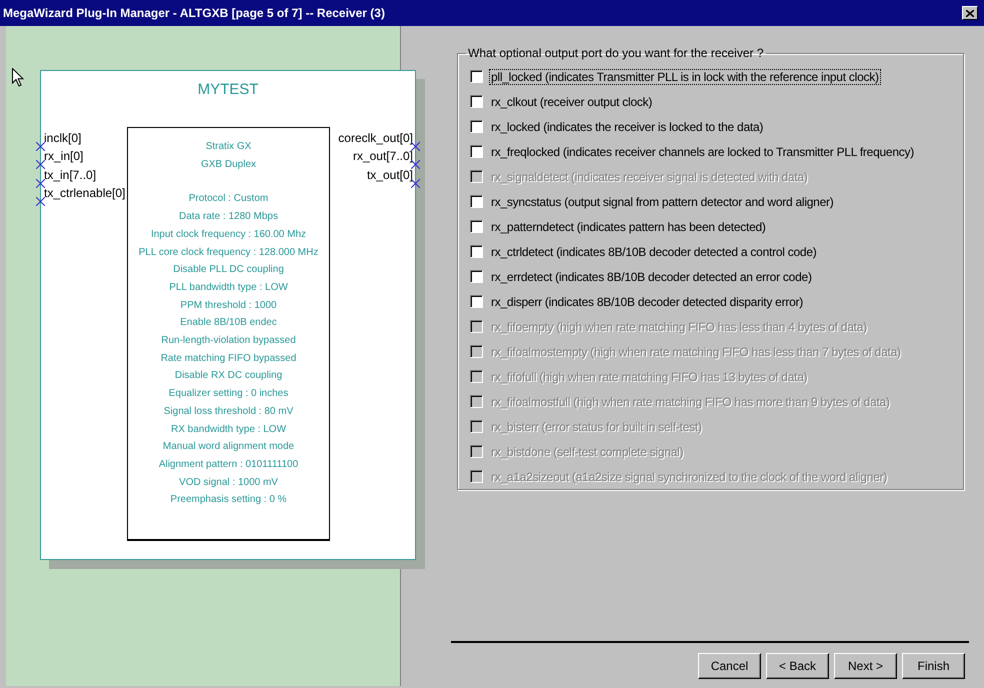  Describe the element at coordinates (654, 252) in the screenshot. I see `checkbox-label: rx_ctrldetect (indicates 8B/10B decoder detected a control code)` at that location.